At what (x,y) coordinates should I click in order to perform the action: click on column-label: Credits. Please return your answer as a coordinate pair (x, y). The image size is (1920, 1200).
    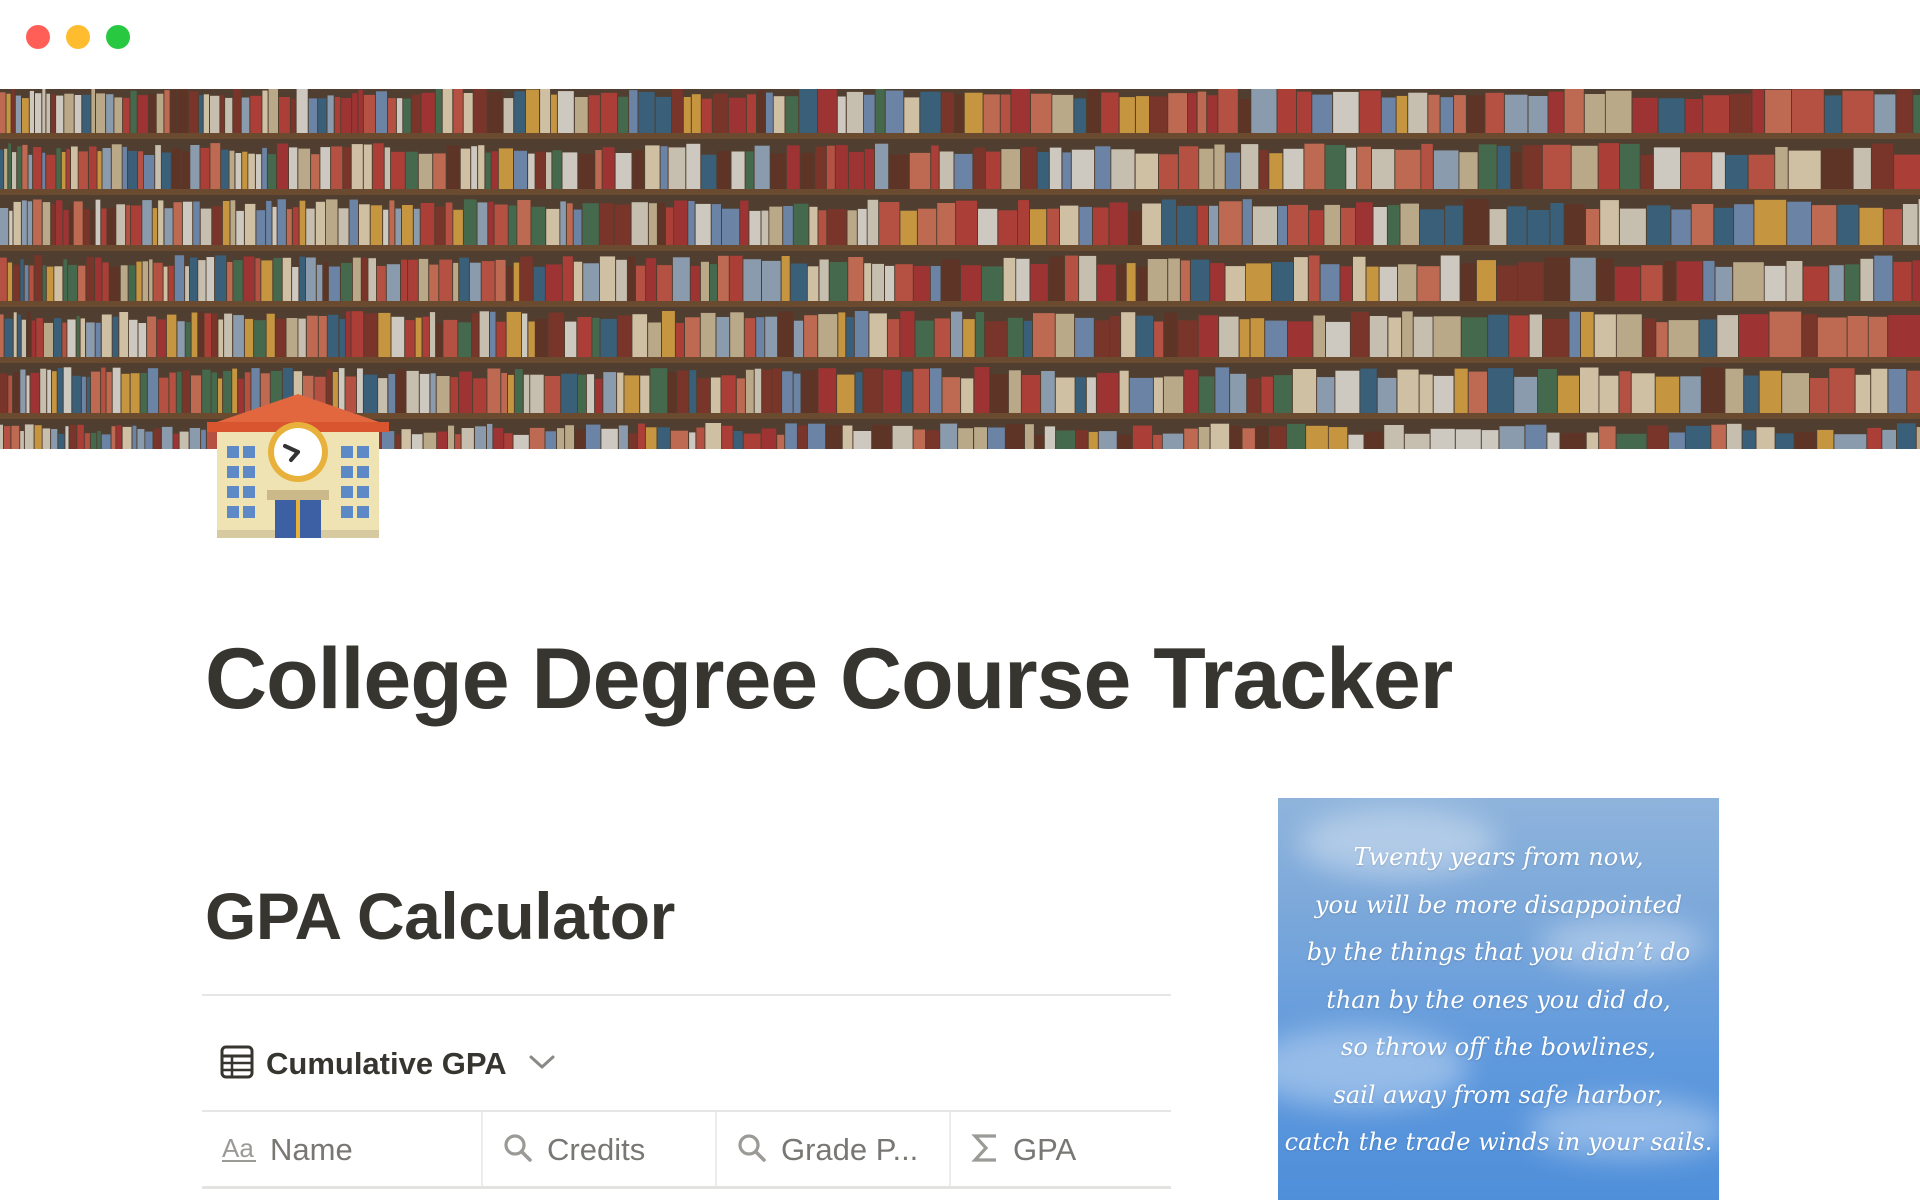
    Looking at the image, I should click on (596, 1149).